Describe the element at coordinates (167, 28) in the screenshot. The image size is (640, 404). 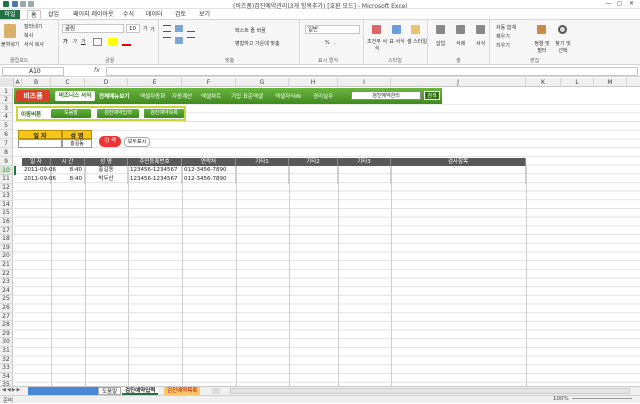
I see `align-top-icon` at that location.